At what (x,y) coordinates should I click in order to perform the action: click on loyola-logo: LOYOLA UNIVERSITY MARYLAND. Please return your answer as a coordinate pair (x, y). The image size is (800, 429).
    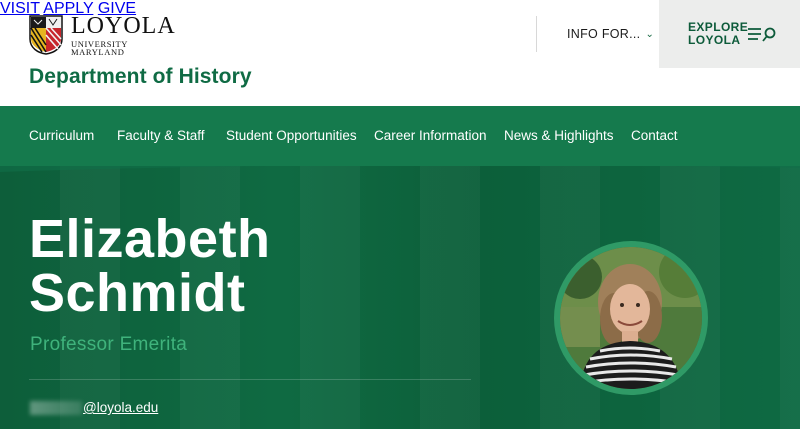
    Looking at the image, I should click on (104, 34).